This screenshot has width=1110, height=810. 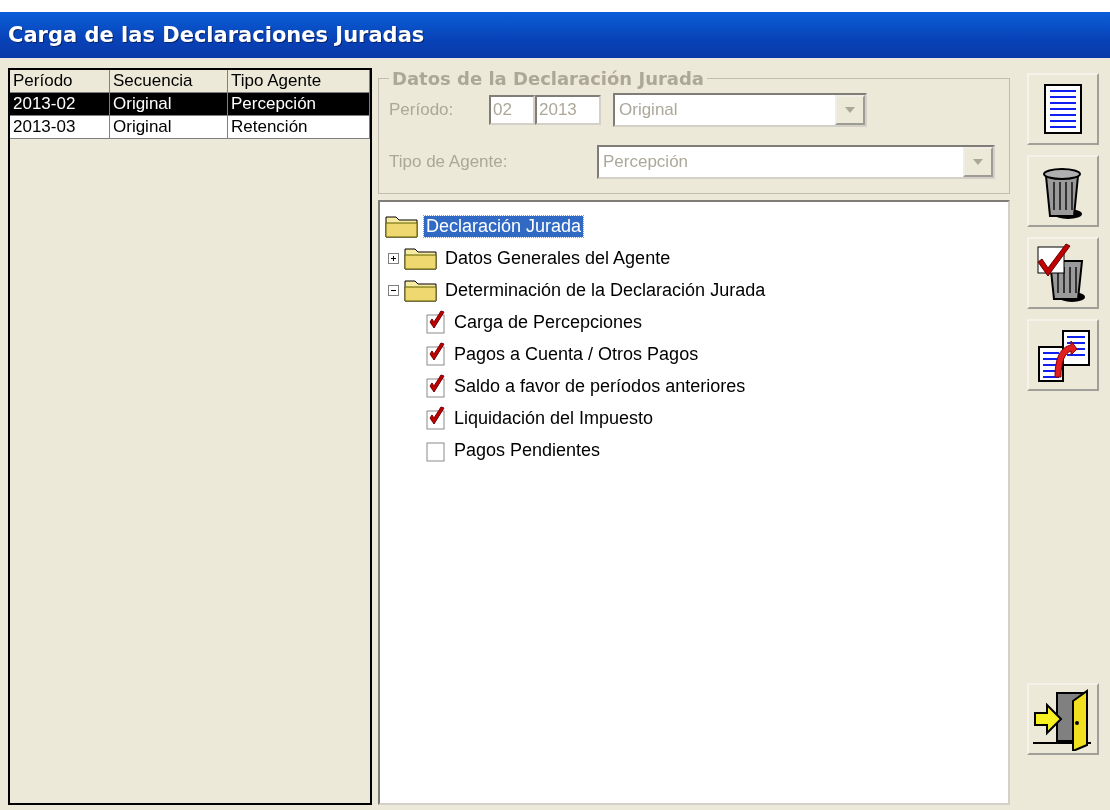 What do you see at coordinates (576, 354) in the screenshot?
I see `tree-item: Pagos a Cuenta / Otros Pagos` at bounding box center [576, 354].